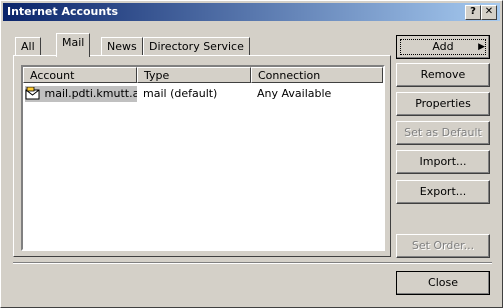 The image size is (503, 308). What do you see at coordinates (122, 46) in the screenshot?
I see `tab-news: News` at bounding box center [122, 46].